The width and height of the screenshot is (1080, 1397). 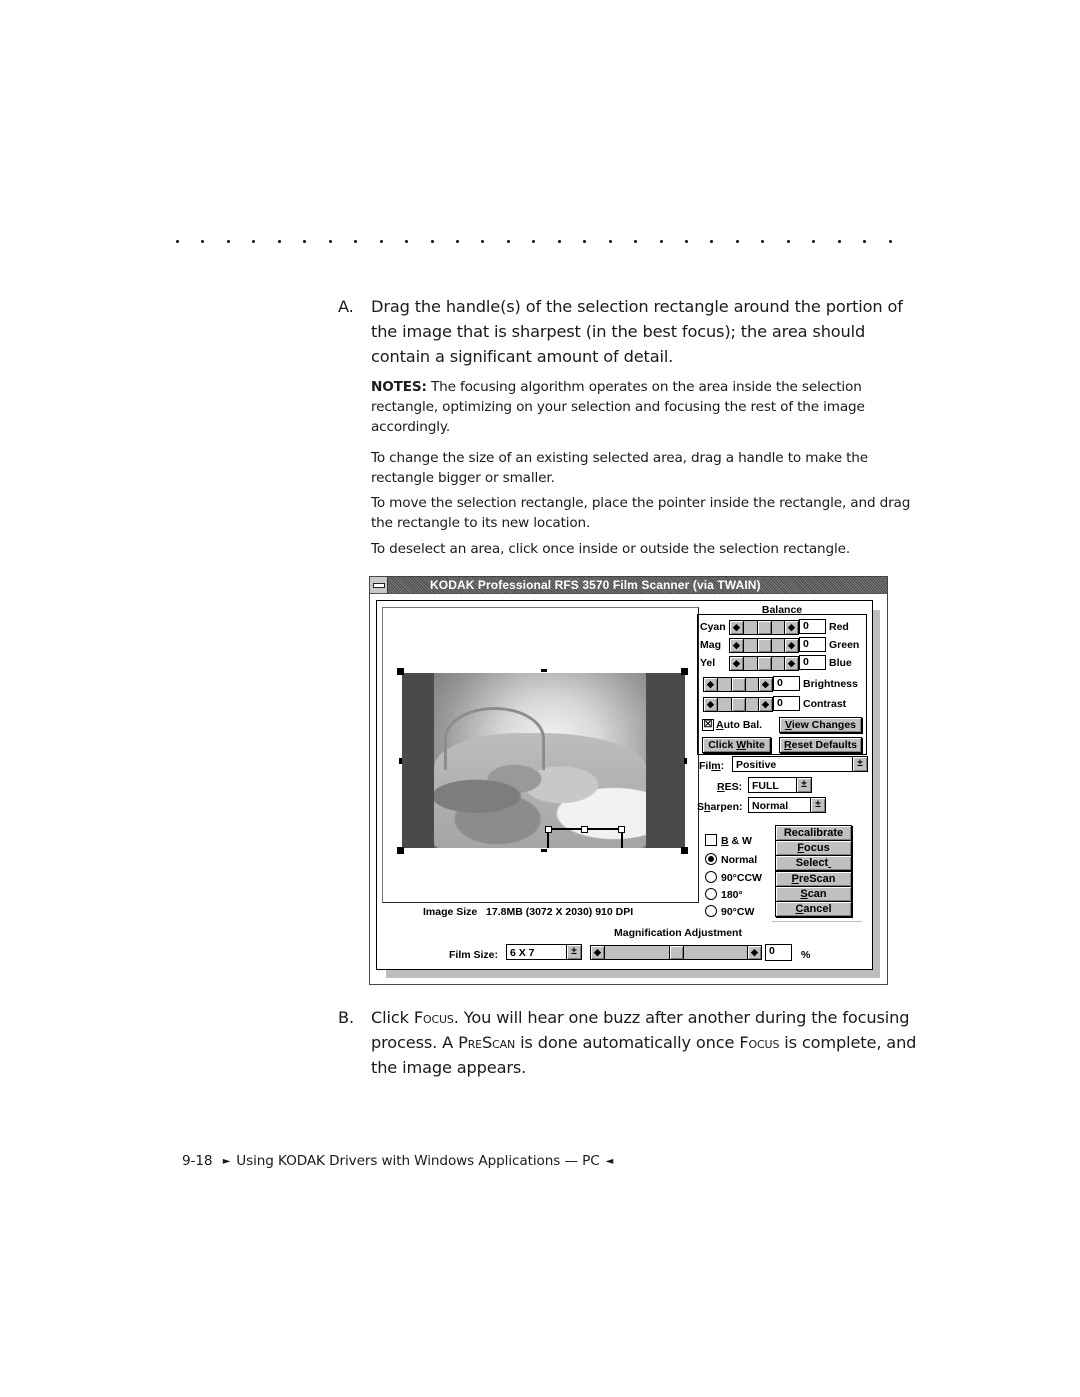 I want to click on cyan-red-value: 0, so click(x=812, y=626).